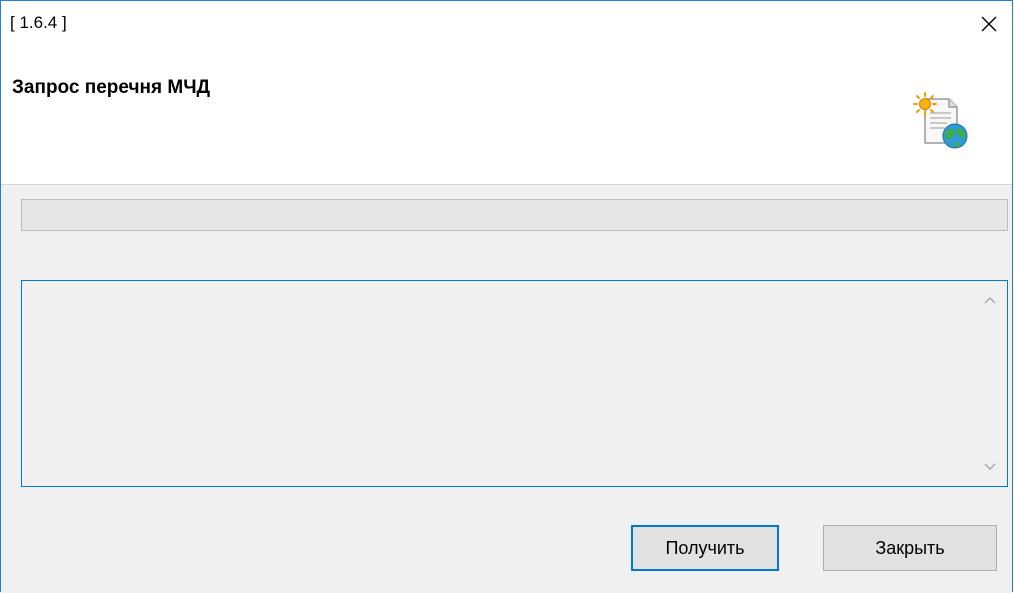  Describe the element at coordinates (514, 215) in the screenshot. I see `progress-bar` at that location.